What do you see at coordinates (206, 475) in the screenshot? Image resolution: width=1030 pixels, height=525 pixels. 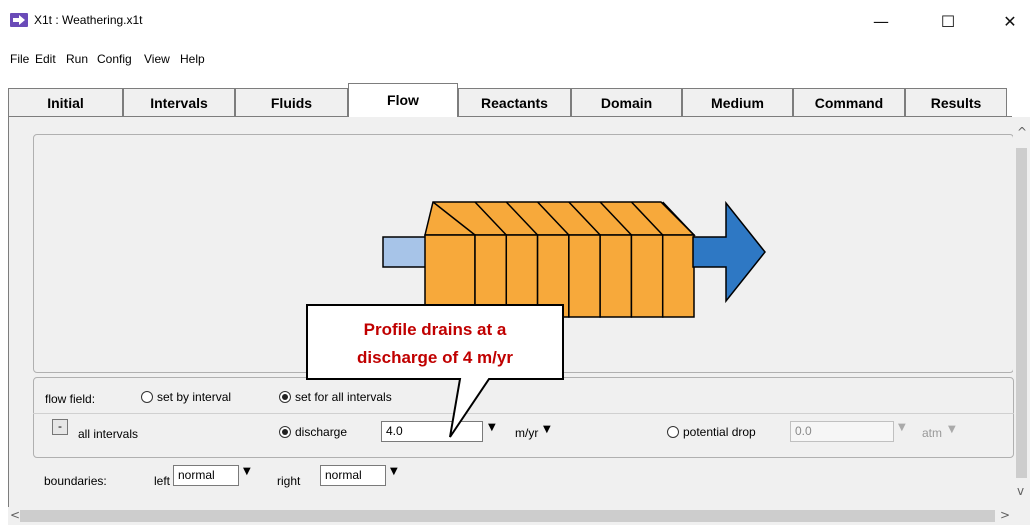 I see `left-boundary-input: normal` at bounding box center [206, 475].